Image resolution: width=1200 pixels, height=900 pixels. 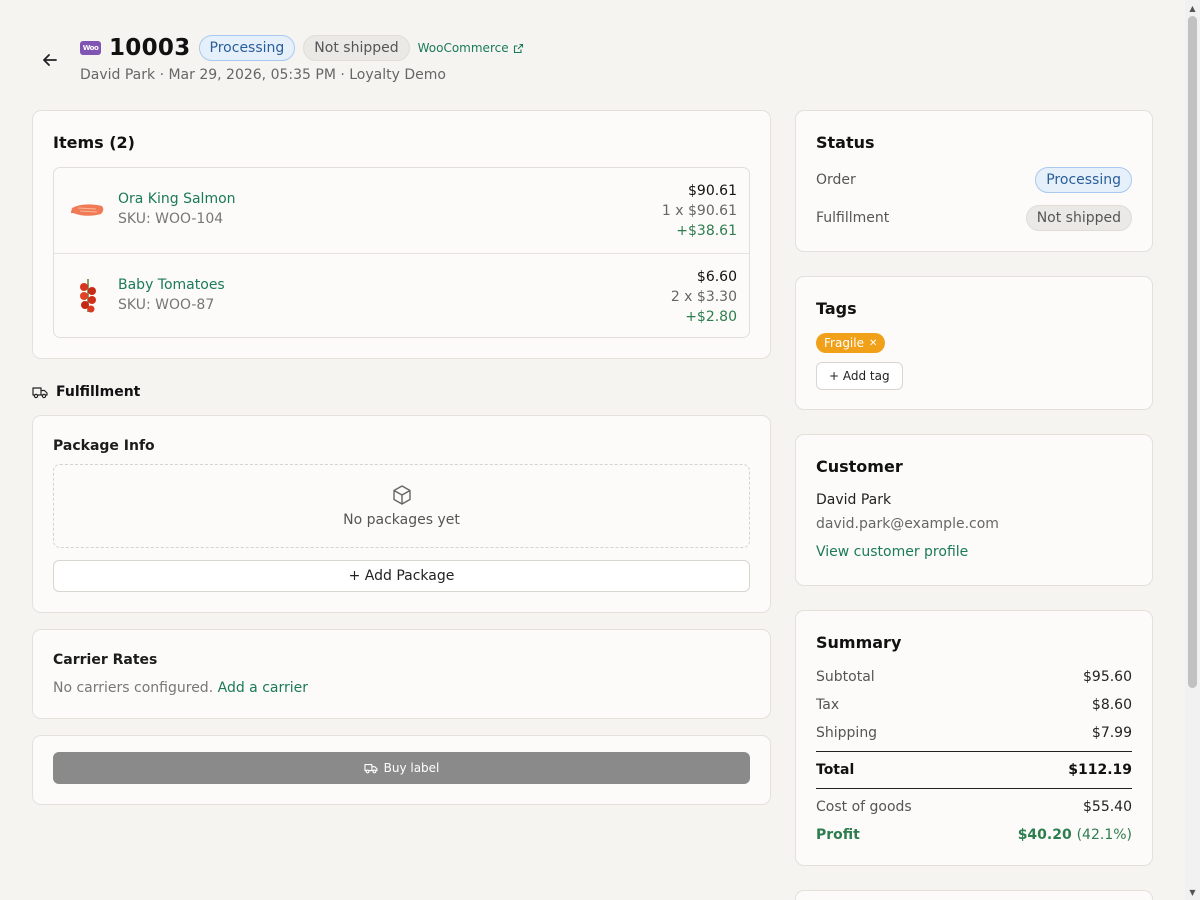 What do you see at coordinates (838, 835) in the screenshot?
I see `profit-label: Profit` at bounding box center [838, 835].